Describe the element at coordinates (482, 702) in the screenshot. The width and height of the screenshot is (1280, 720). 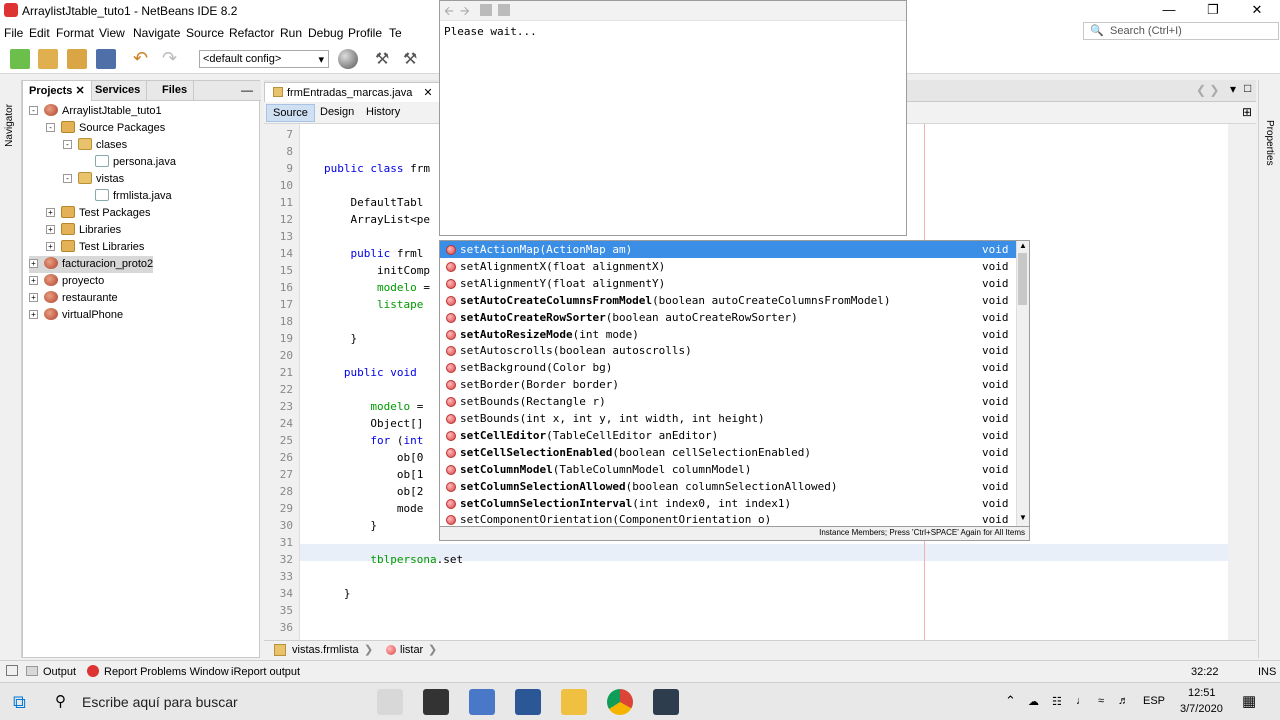
I see `netbeans-taskbar-icon` at that location.